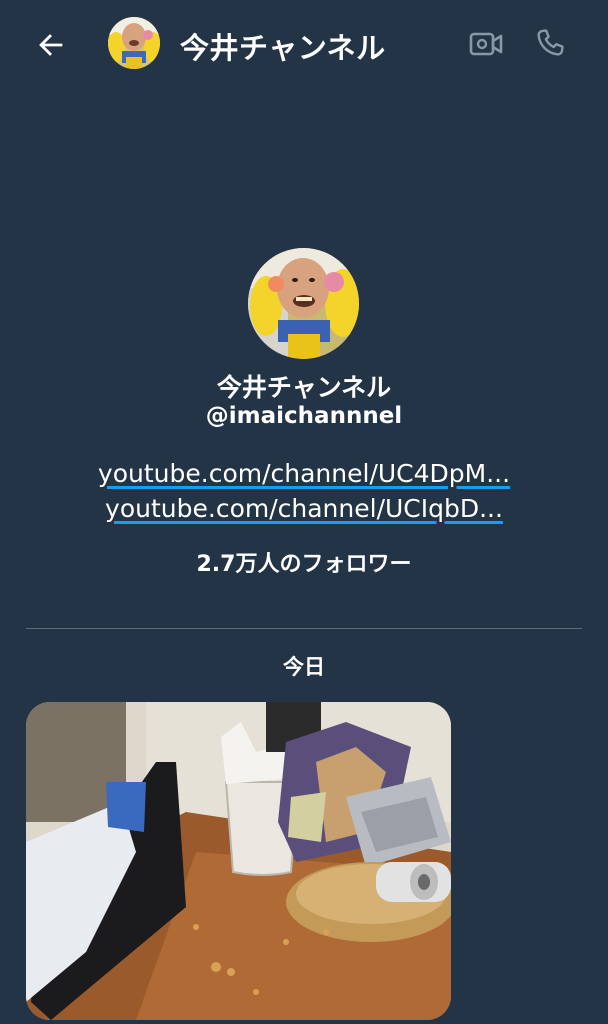 Image resolution: width=608 pixels, height=1024 pixels. What do you see at coordinates (283, 48) in the screenshot?
I see `conversation-title: 今井チャンネル` at bounding box center [283, 48].